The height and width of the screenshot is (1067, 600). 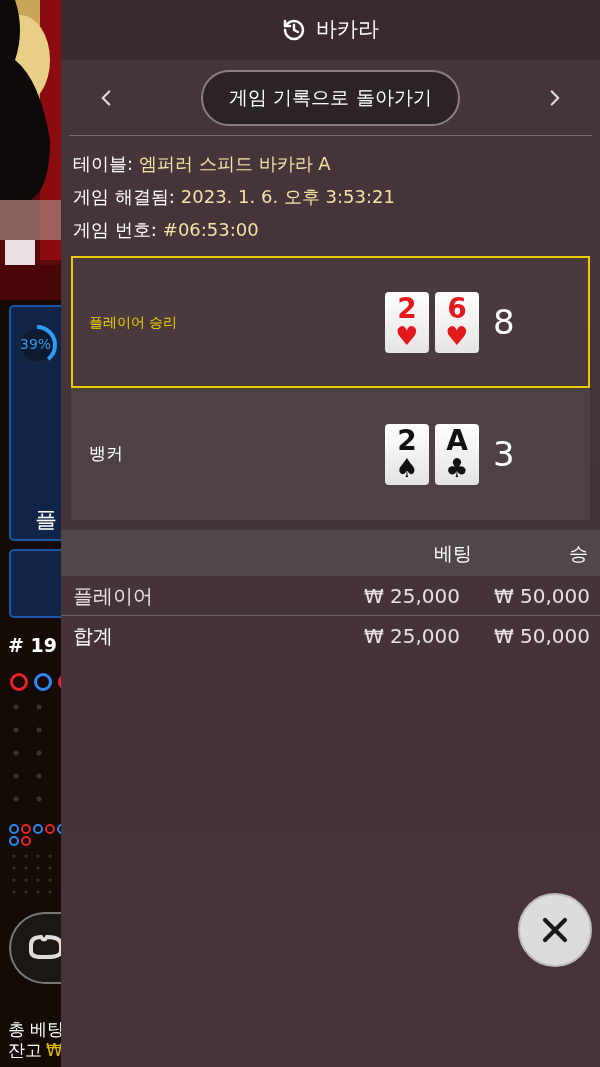 I want to click on hand-score: 3, so click(x=504, y=454).